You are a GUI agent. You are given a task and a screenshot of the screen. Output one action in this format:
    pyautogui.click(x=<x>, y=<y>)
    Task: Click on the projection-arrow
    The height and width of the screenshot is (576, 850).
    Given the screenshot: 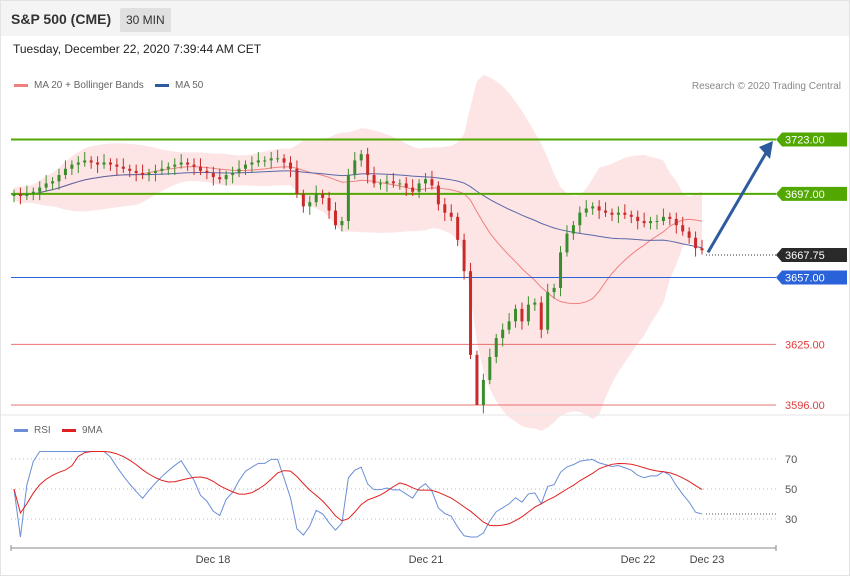 What is the action you would take?
    pyautogui.click(x=739, y=197)
    